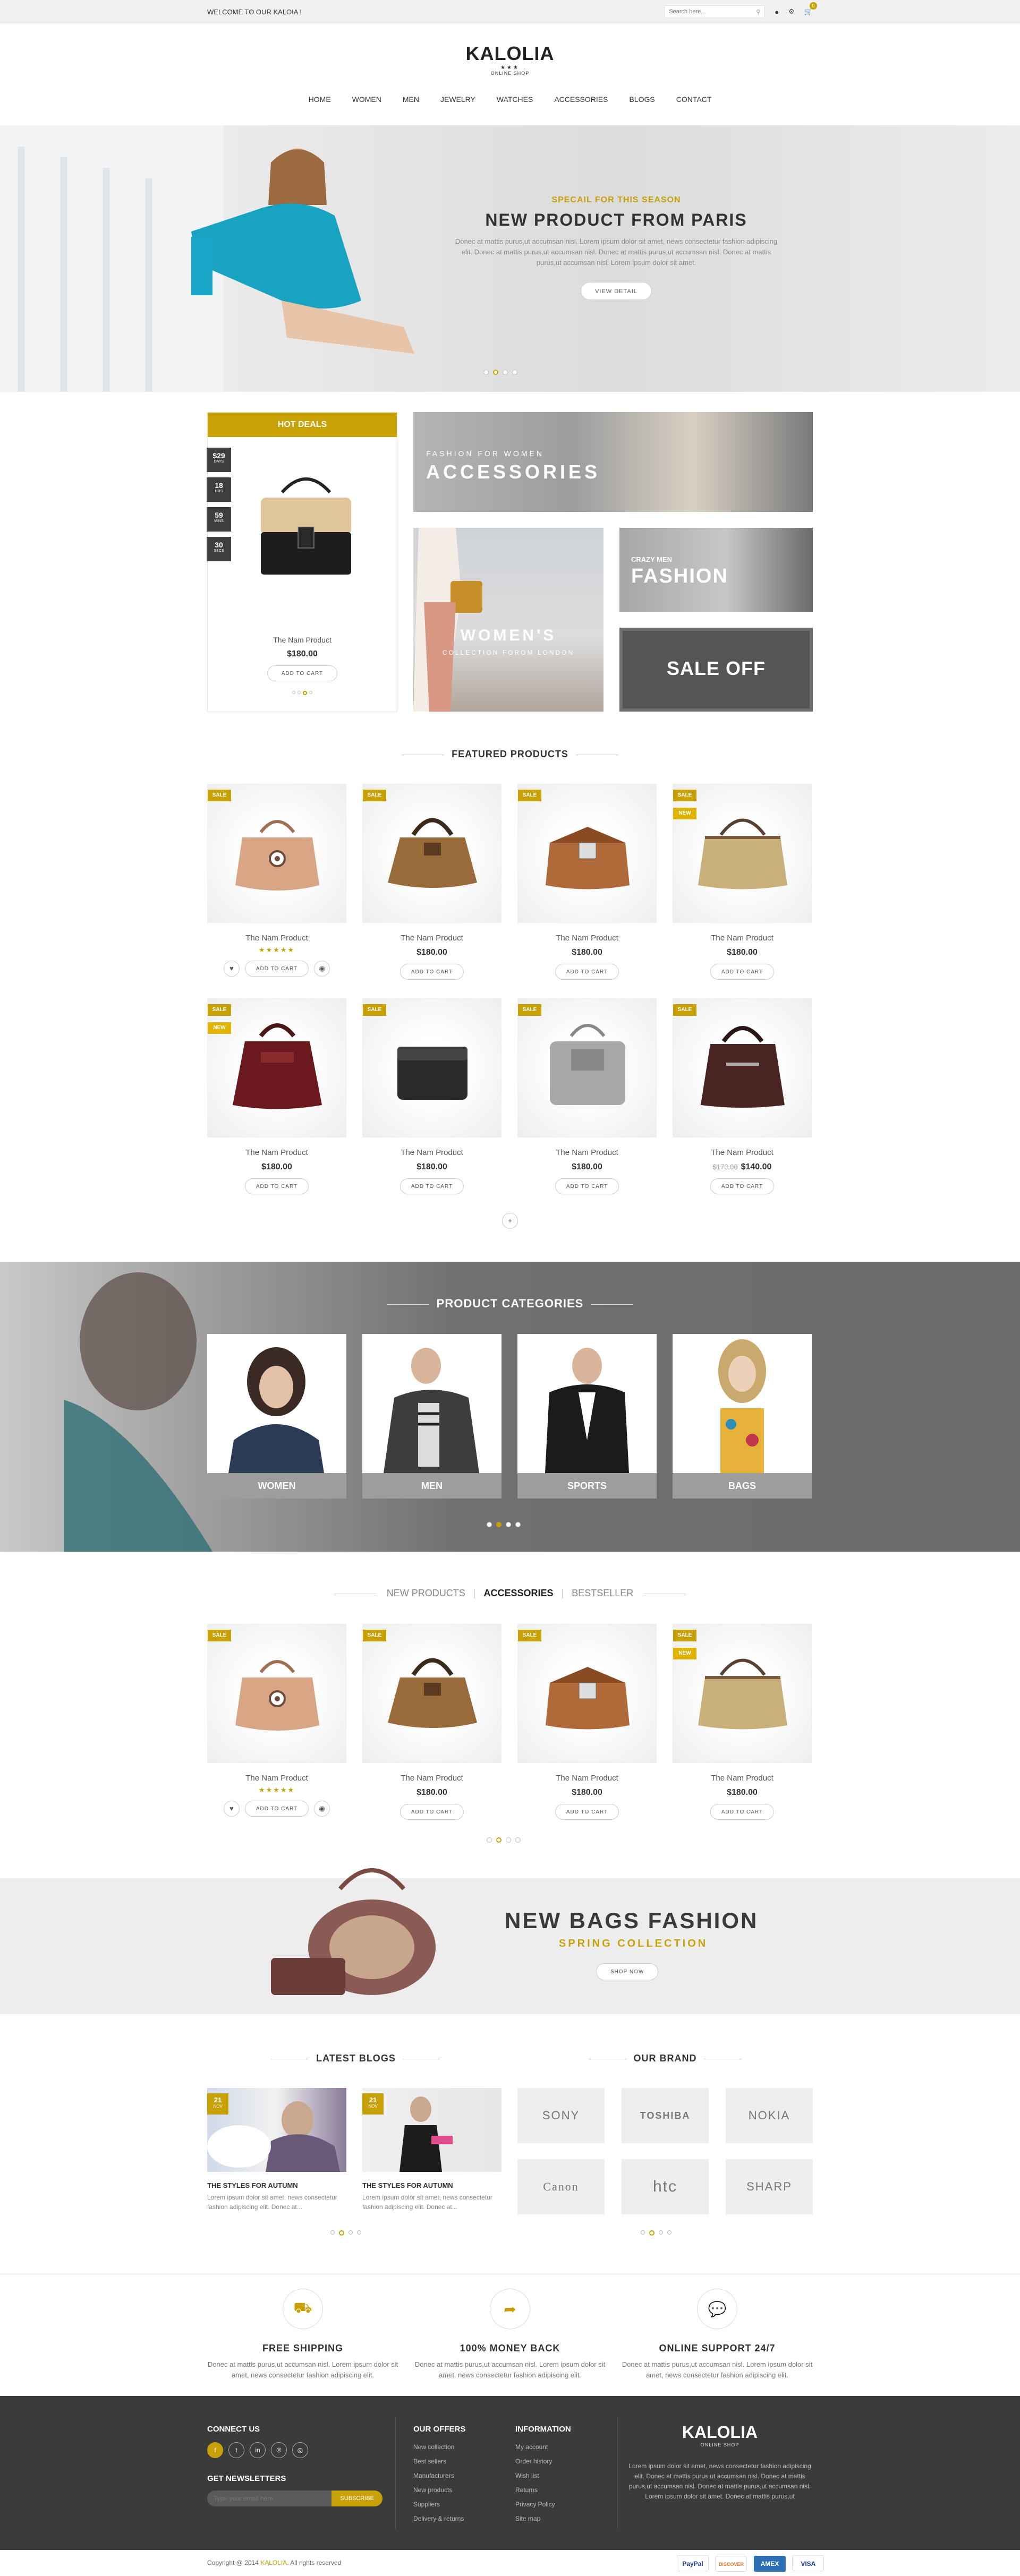 Image resolution: width=1020 pixels, height=2576 pixels. What do you see at coordinates (543, 2490) in the screenshot?
I see `footer-link: Returns` at bounding box center [543, 2490].